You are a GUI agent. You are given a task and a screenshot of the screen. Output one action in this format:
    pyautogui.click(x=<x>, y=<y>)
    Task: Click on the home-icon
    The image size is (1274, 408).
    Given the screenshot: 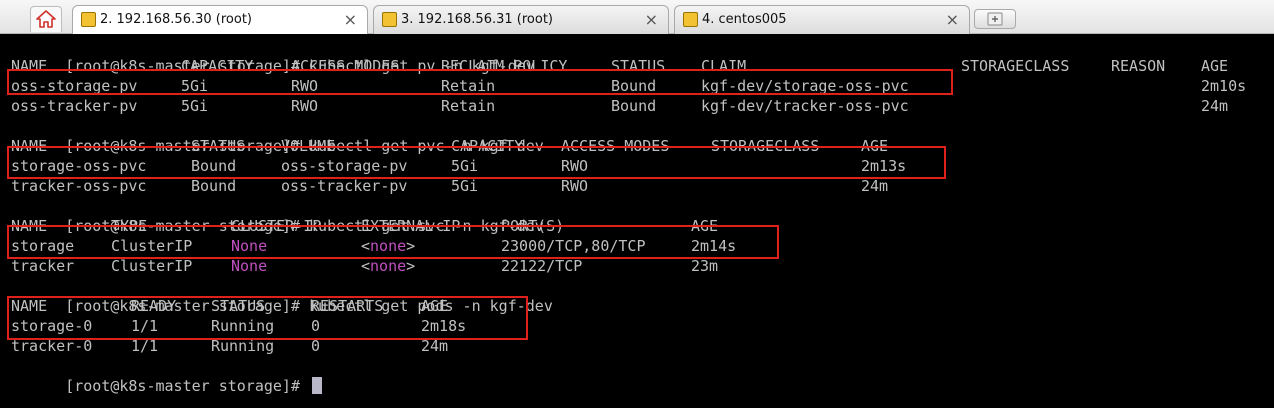 What is the action you would take?
    pyautogui.click(x=46, y=19)
    